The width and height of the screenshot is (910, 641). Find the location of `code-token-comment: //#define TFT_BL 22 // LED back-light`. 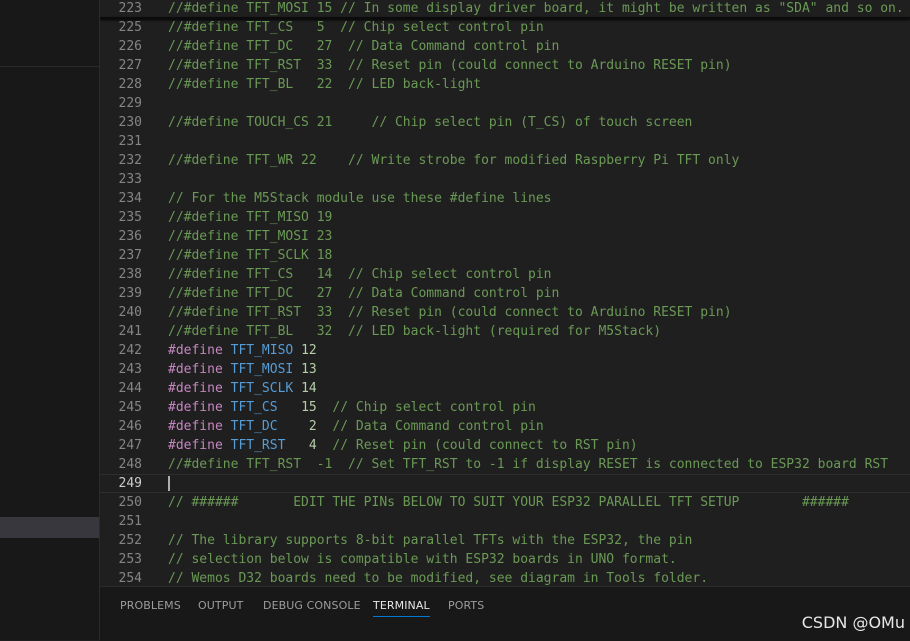

code-token-comment: //#define TFT_BL 22 // LED back-light is located at coordinates (325, 84).